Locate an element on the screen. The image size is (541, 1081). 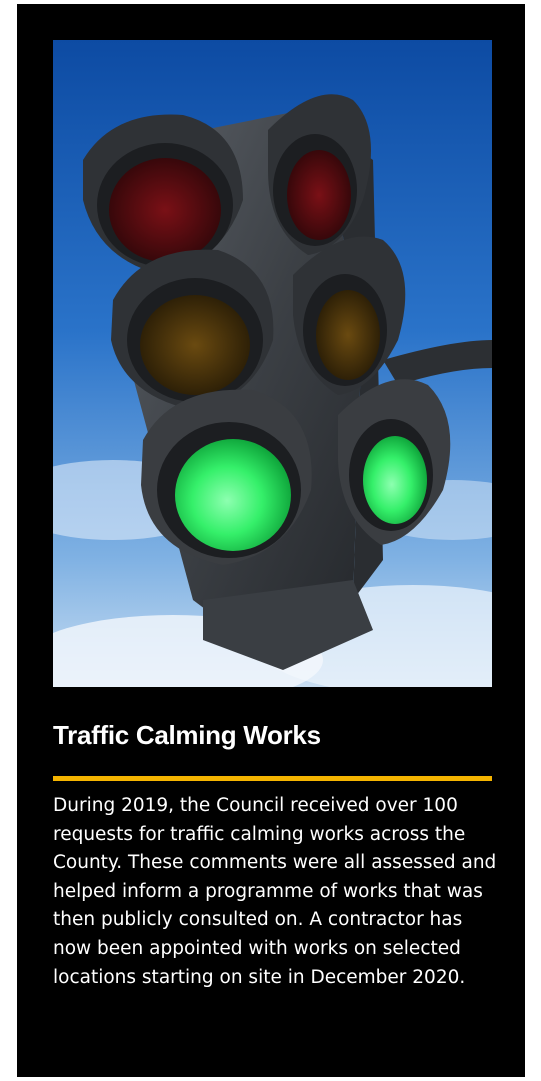
article-title: Traffic Calming Works is located at coordinates (187, 735).